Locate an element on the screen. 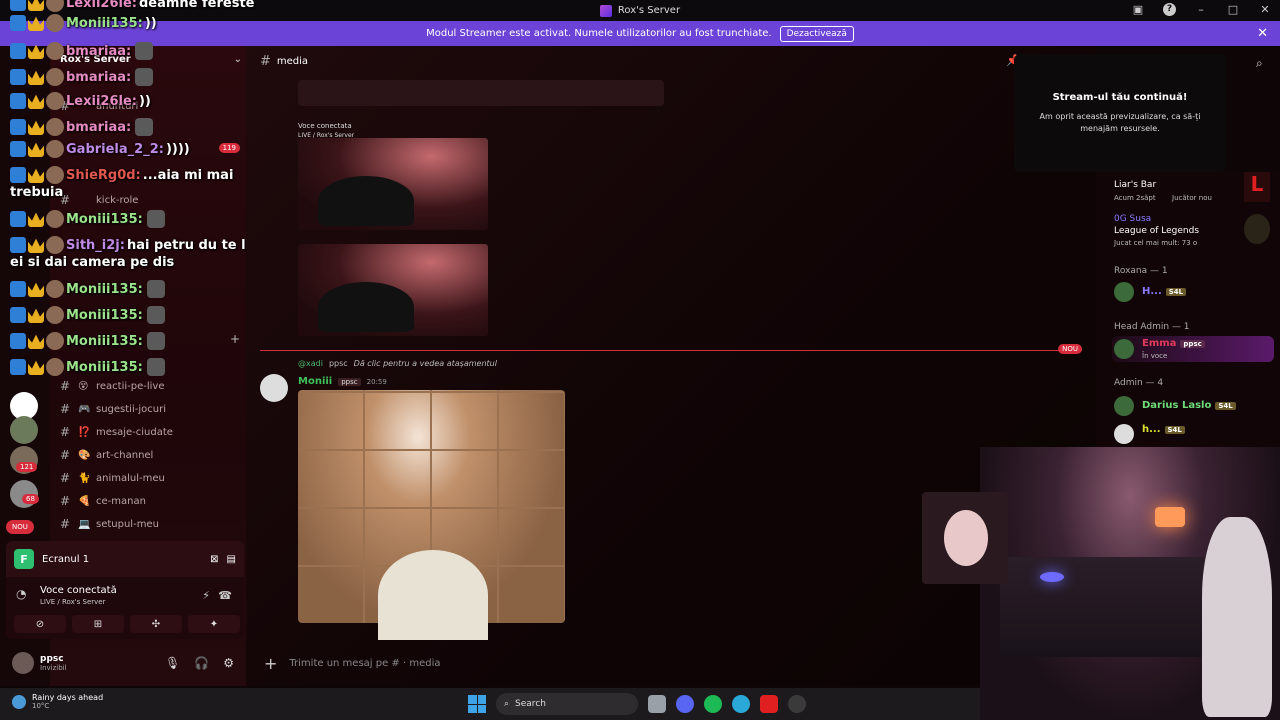 This screenshot has width=1280, height=720. popout-icon: ▤ is located at coordinates (231, 559).